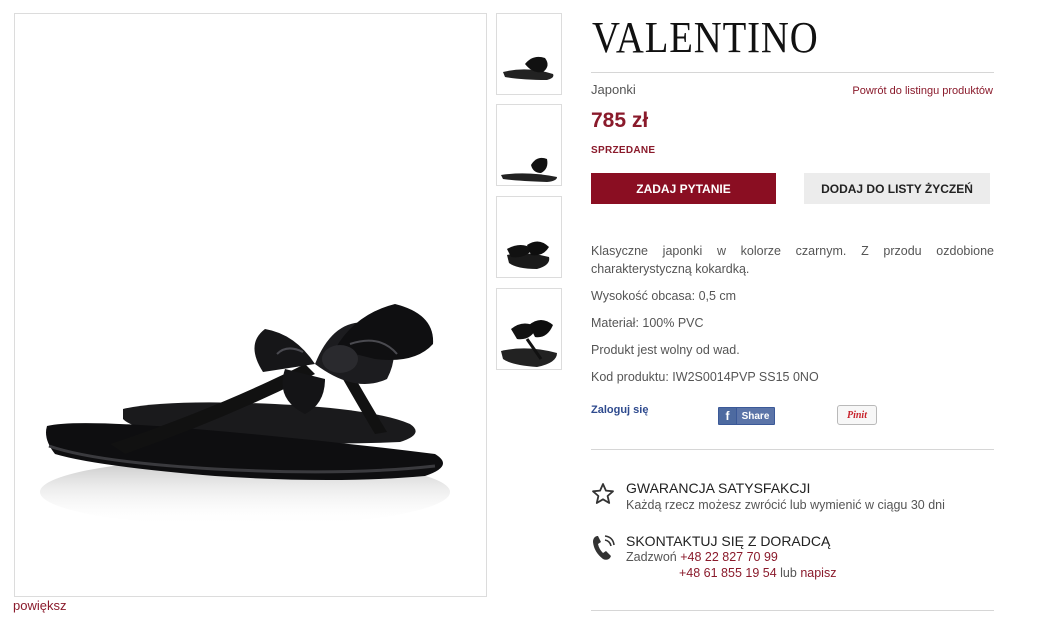  What do you see at coordinates (728, 541) in the screenshot?
I see `contact-title: SKONTAKTUJ SIĘ Z DORADCĄ` at bounding box center [728, 541].